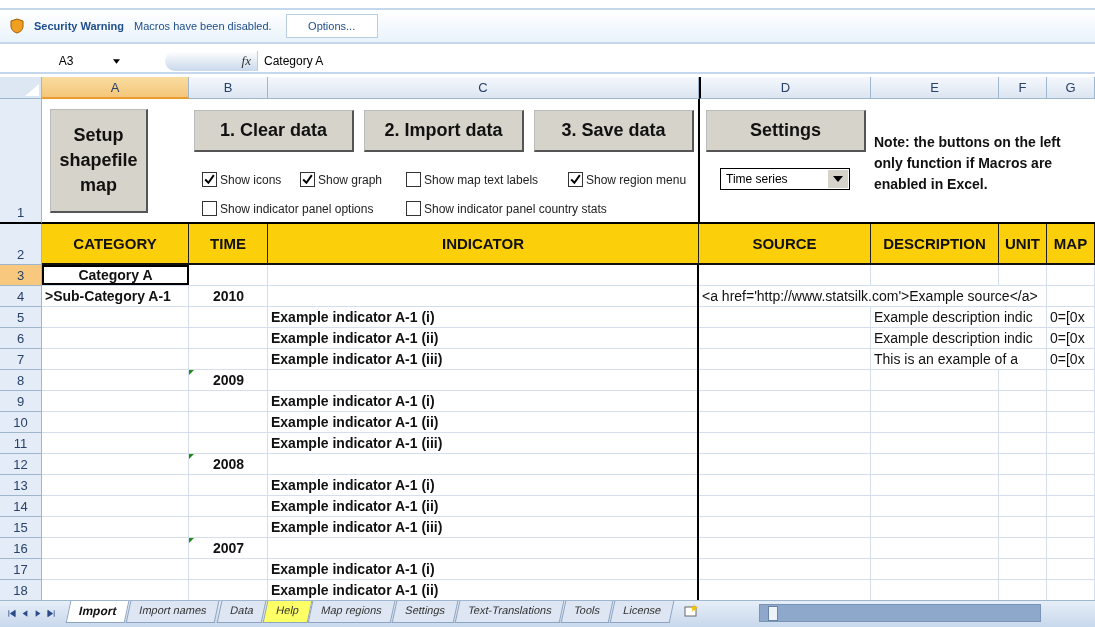  I want to click on checkbox-label: Show graph, so click(350, 179).